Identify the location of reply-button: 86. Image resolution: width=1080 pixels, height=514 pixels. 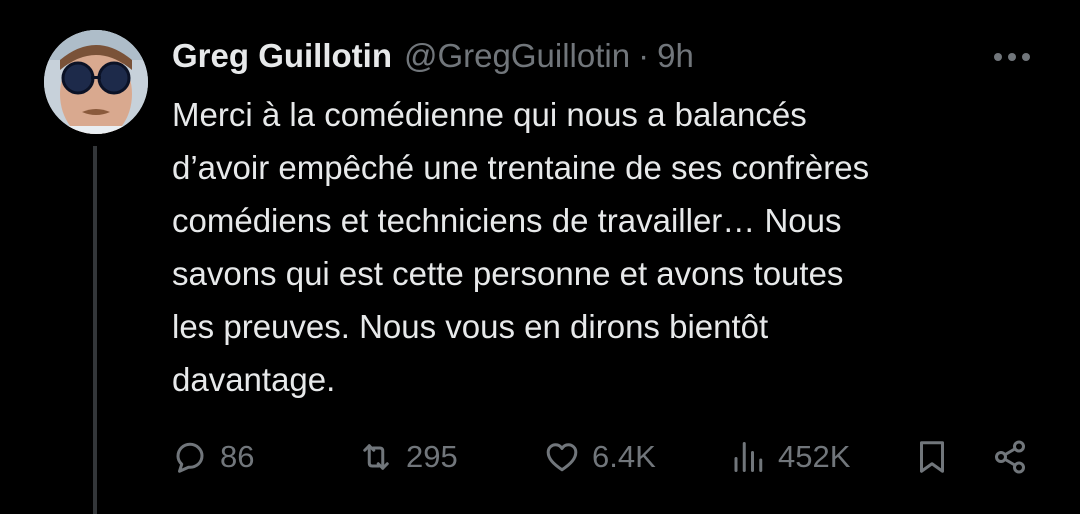
(213, 457).